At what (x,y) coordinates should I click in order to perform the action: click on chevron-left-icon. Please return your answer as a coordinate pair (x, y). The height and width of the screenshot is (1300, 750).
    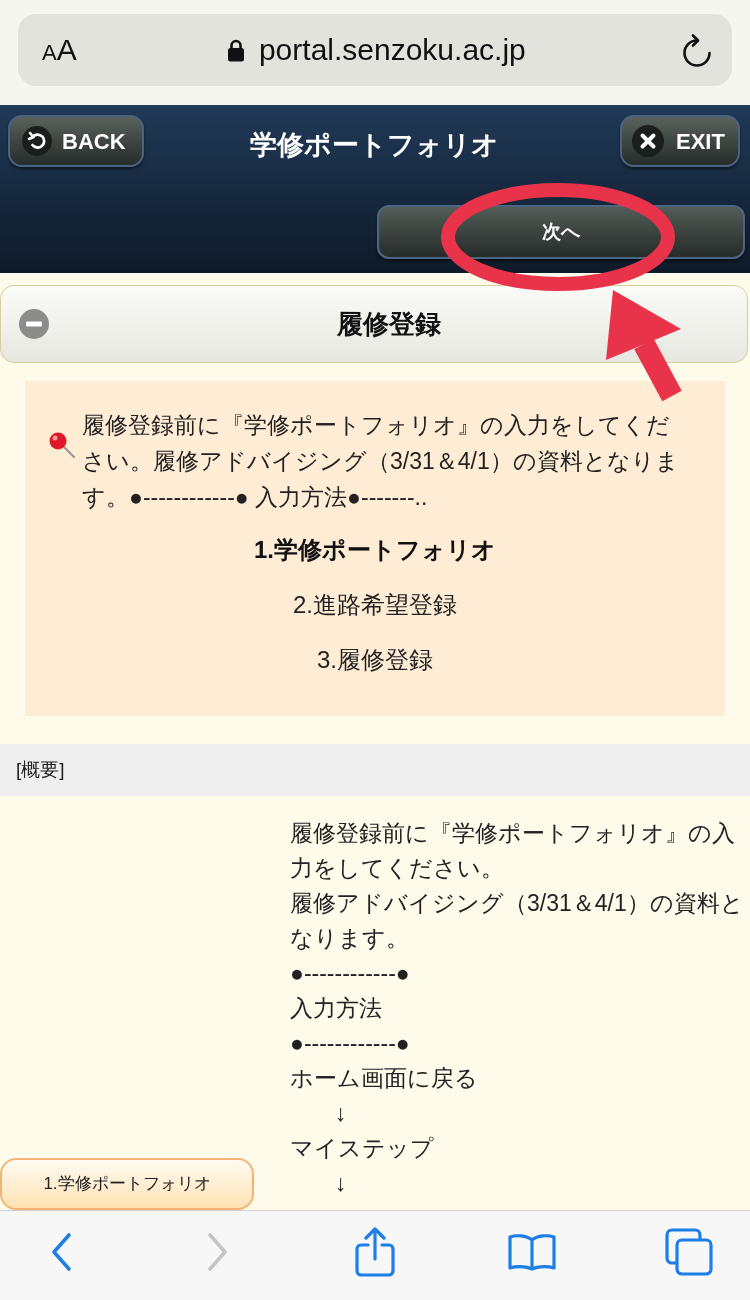
    Looking at the image, I should click on (61, 1251).